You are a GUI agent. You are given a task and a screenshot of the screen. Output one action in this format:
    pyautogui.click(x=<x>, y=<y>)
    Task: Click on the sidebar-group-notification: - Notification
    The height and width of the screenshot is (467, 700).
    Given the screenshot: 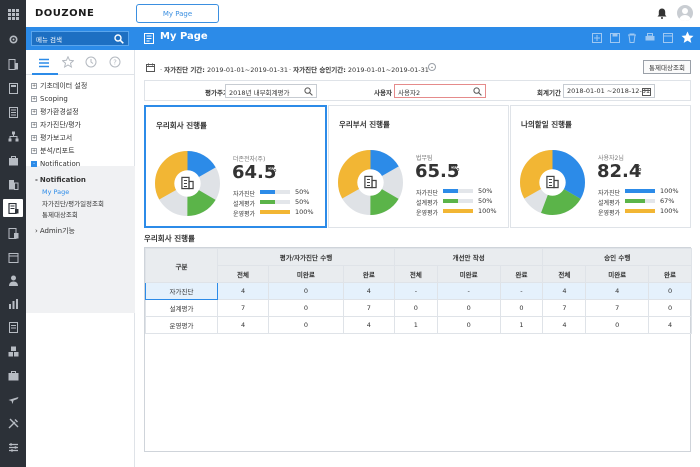 What is the action you would take?
    pyautogui.click(x=82, y=179)
    